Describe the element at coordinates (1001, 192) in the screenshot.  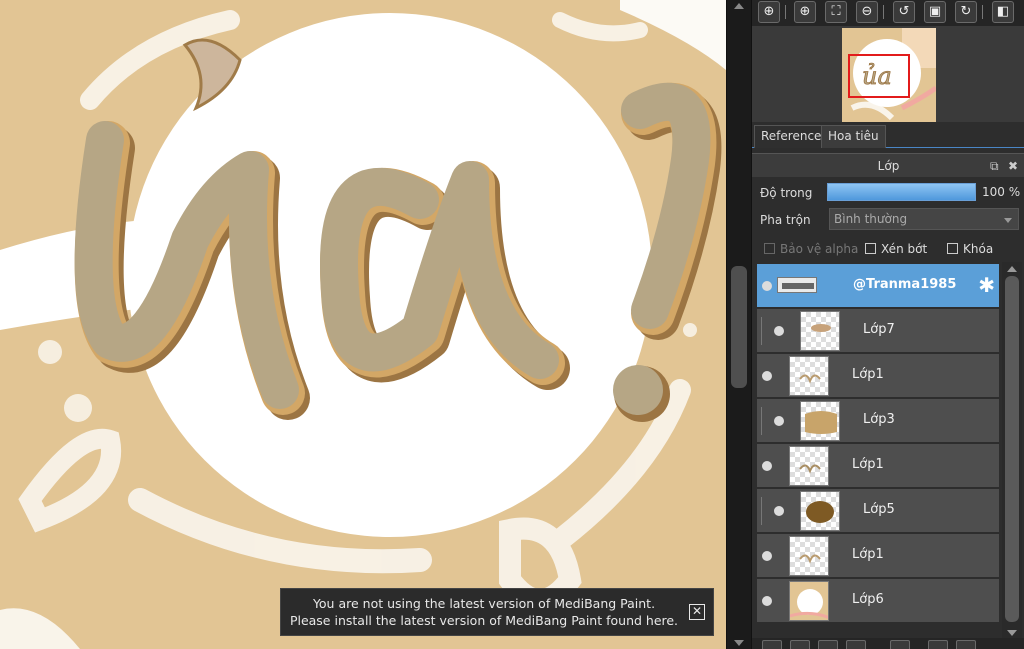
I see `opacity-value: 100 %` at that location.